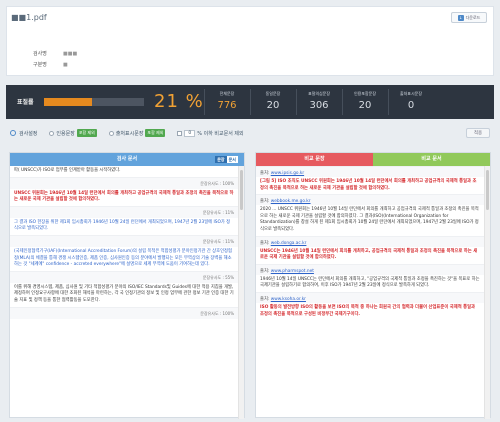  I want to click on stat-card: 표절의심문장 306, so click(318, 102).